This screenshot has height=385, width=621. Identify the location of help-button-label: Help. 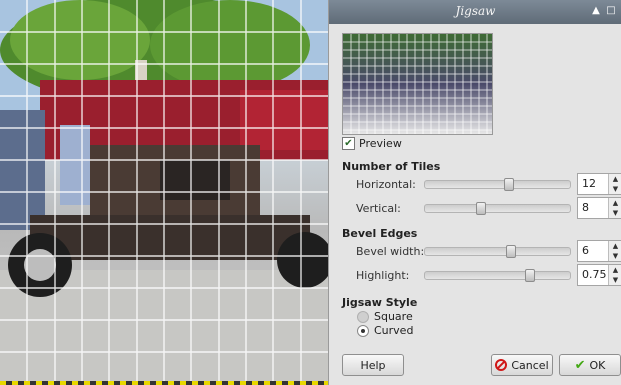
(373, 365).